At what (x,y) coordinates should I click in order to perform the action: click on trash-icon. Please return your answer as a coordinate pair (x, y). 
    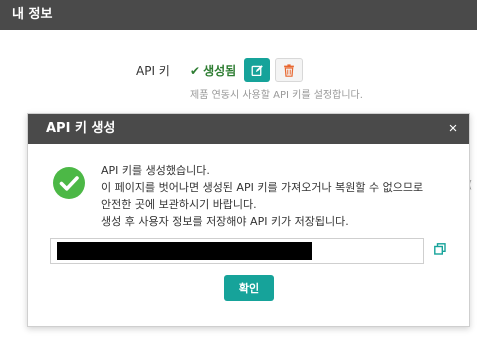
    Looking at the image, I should click on (289, 70).